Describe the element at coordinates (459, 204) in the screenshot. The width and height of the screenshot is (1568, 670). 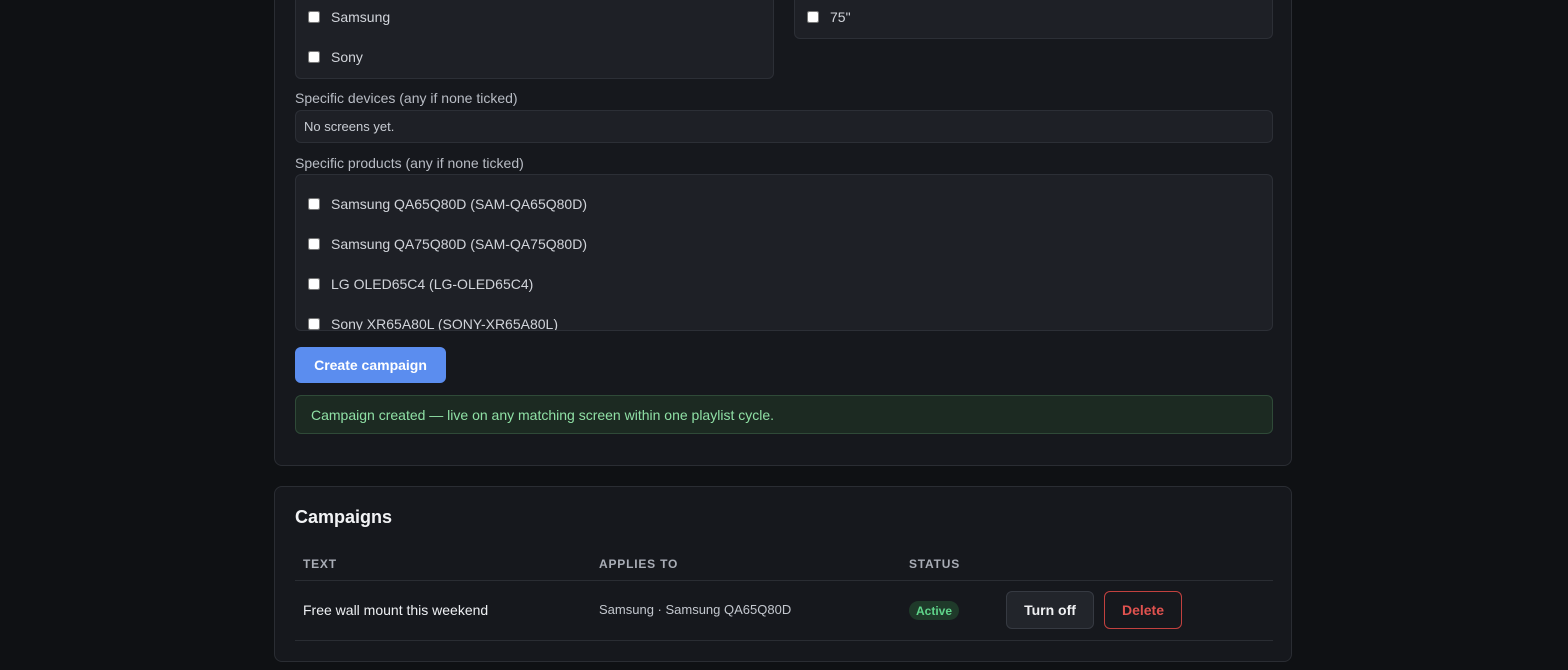
I see `product-option-label: Samsung QA65Q80D (SAM-QA65Q80D)` at that location.